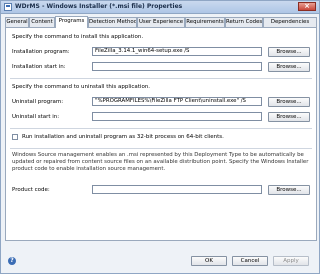  I want to click on uninstall-start-in-label: Uninstall start in:, so click(36, 117).